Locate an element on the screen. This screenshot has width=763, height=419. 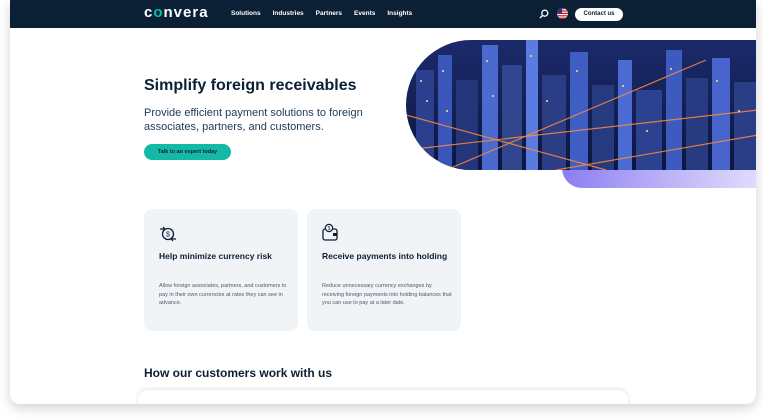
section-title: How our customers work with us is located at coordinates (238, 373).